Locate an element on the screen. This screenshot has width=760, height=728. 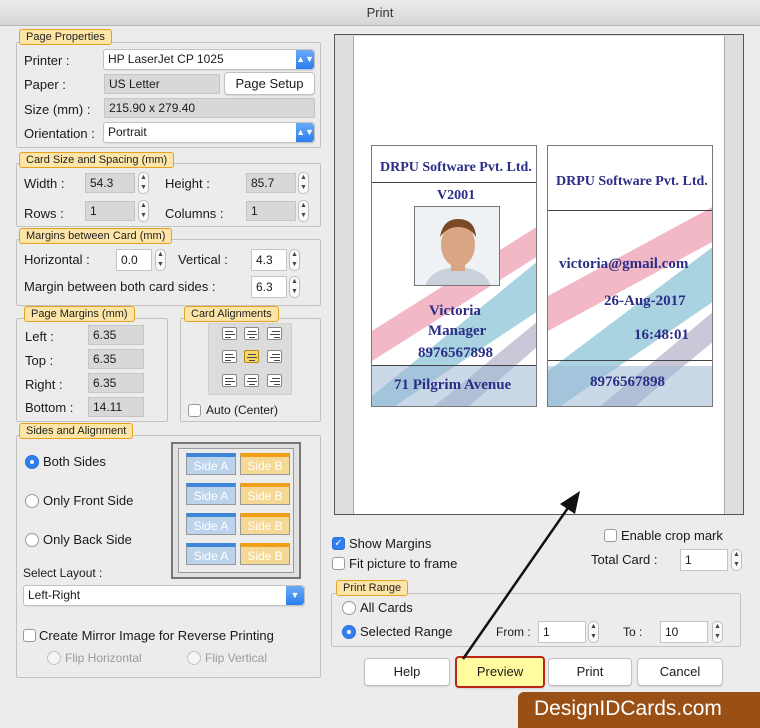
person-photo-icon is located at coordinates (457, 246).